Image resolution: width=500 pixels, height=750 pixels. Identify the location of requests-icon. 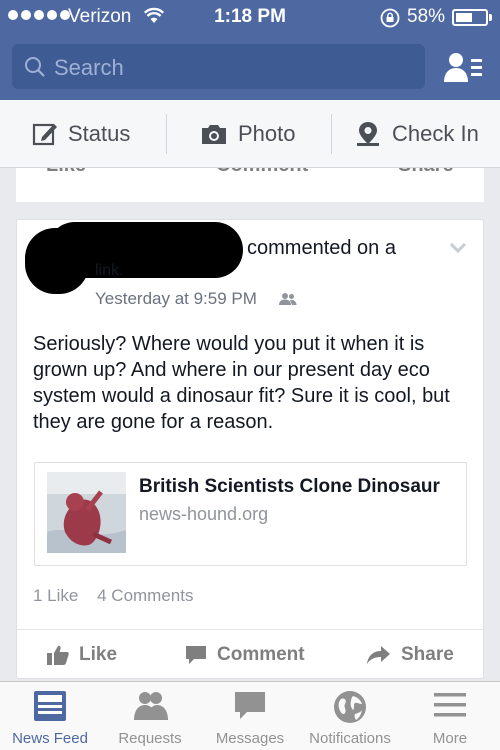
(151, 706).